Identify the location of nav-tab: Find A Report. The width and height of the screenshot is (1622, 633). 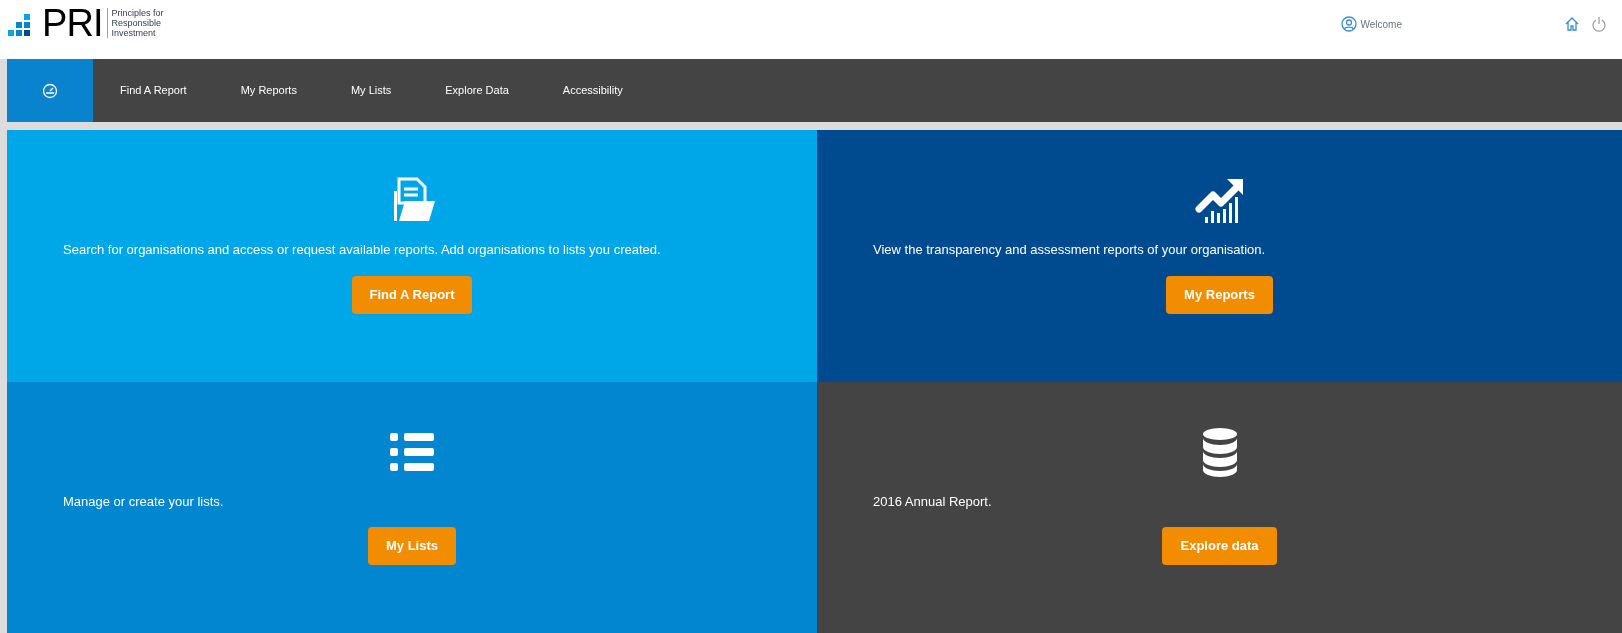
(153, 90).